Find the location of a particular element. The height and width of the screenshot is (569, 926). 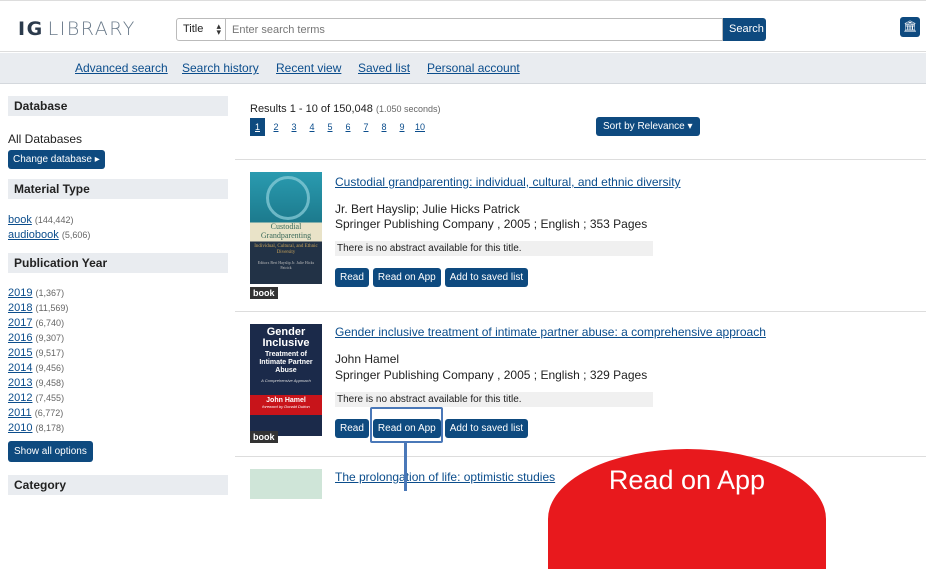

facet-year: 2016 (9,307) is located at coordinates (118, 338).